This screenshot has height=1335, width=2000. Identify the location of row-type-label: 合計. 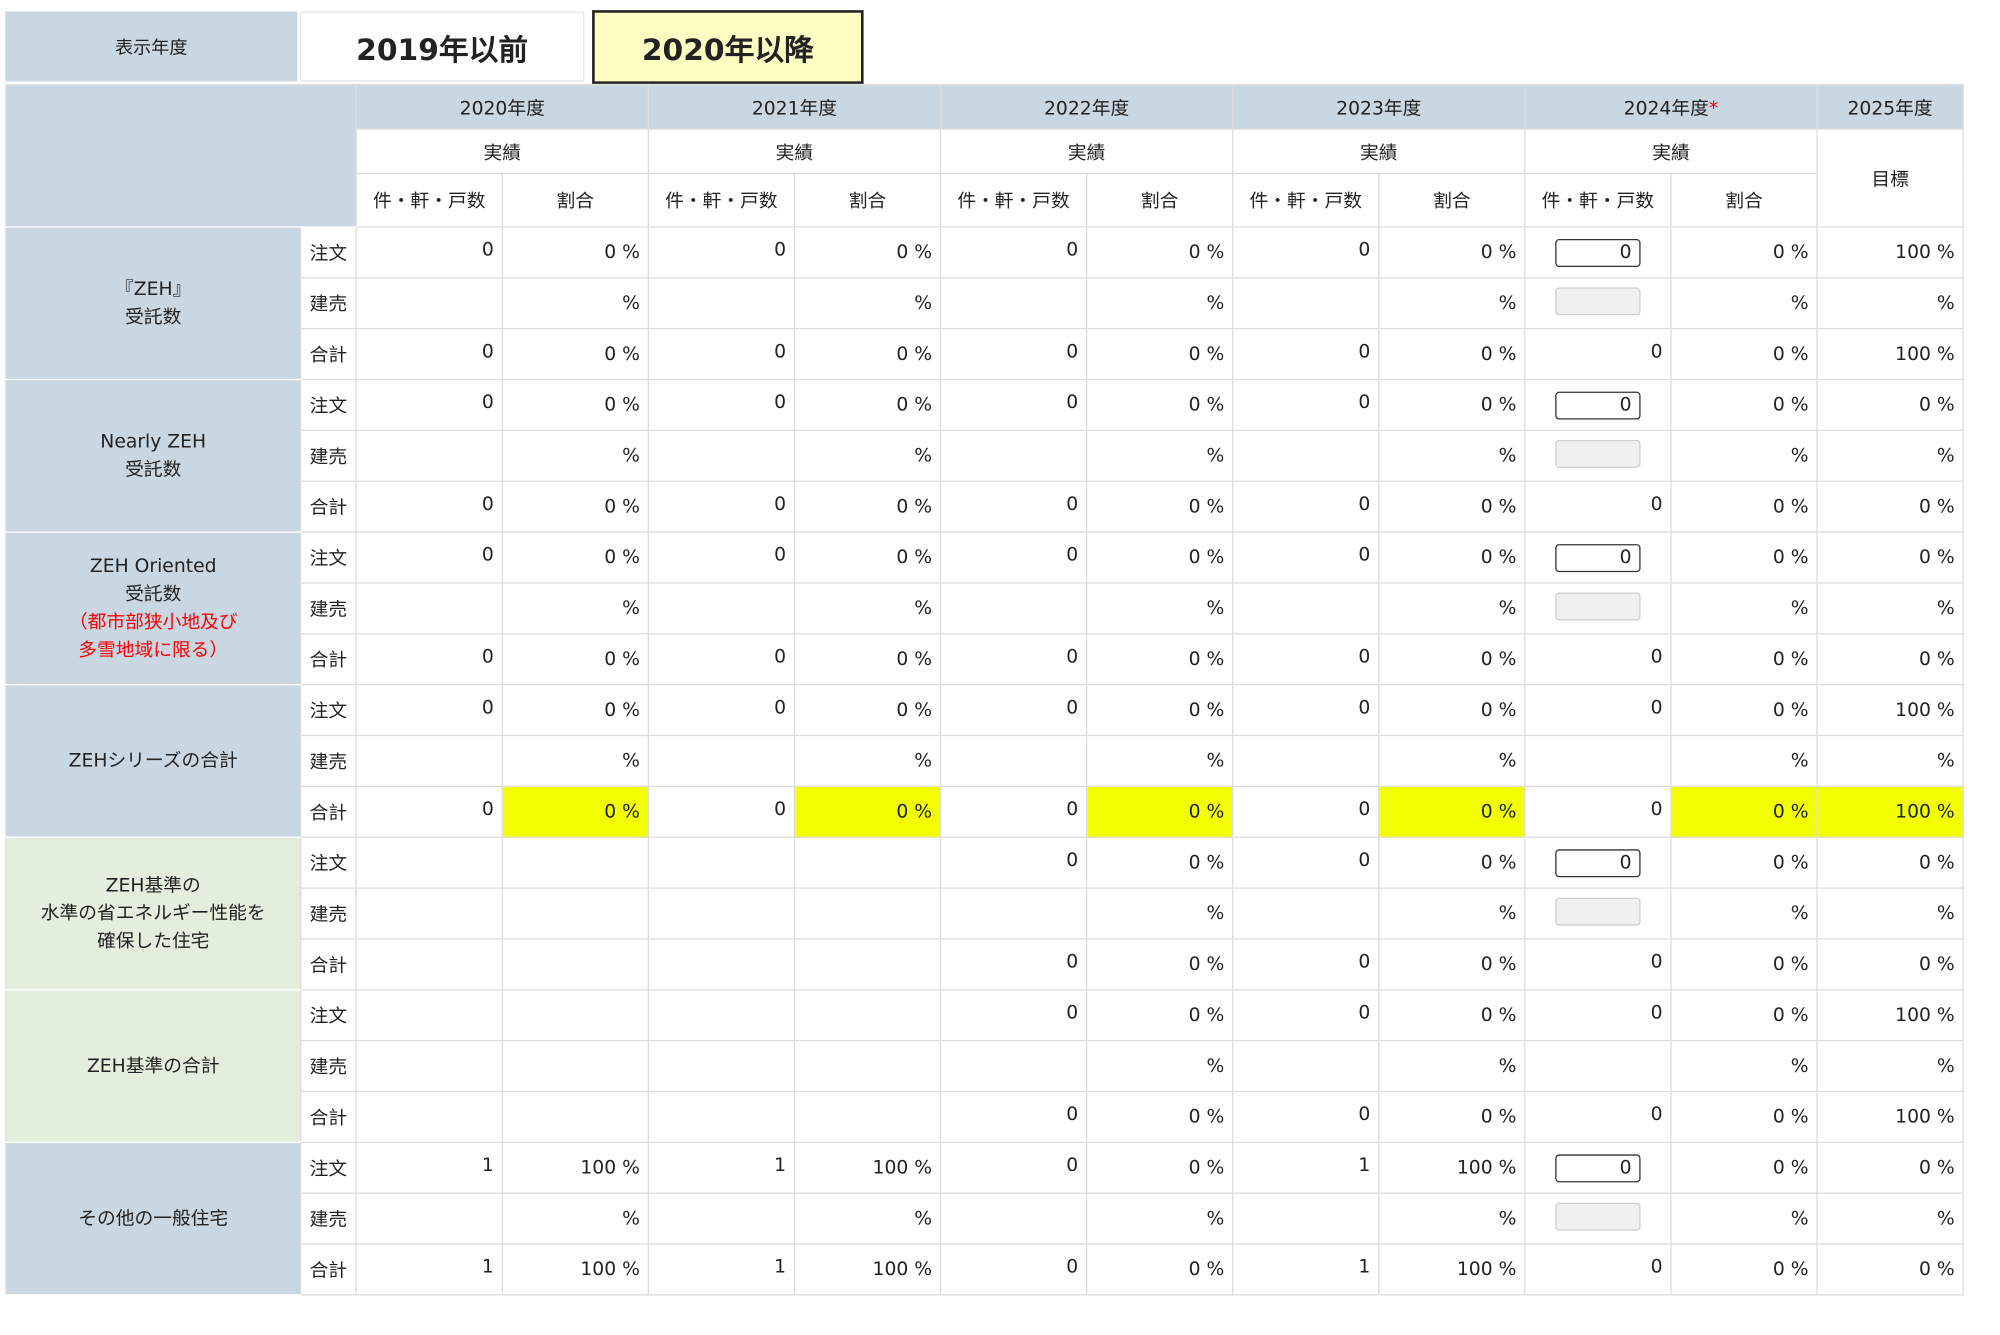
(328, 354).